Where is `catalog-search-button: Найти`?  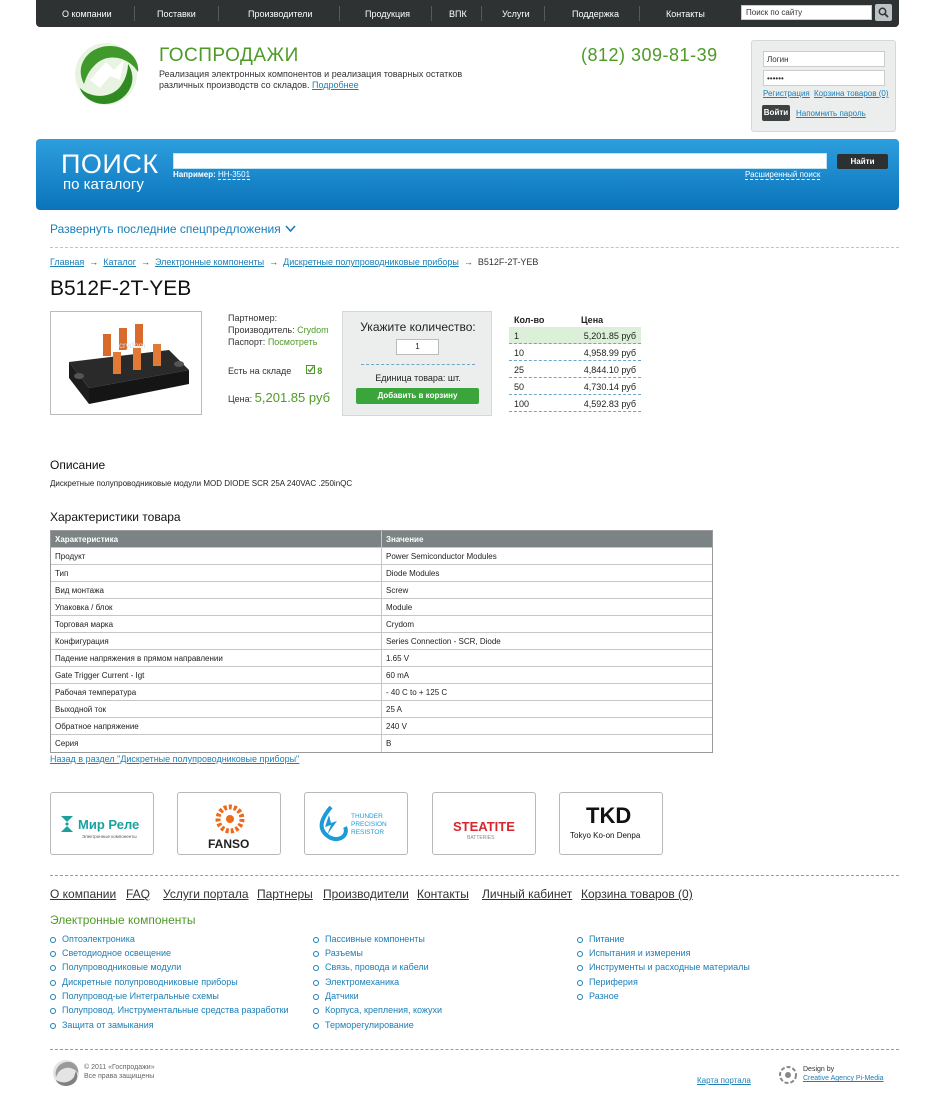 catalog-search-button: Найти is located at coordinates (862, 161).